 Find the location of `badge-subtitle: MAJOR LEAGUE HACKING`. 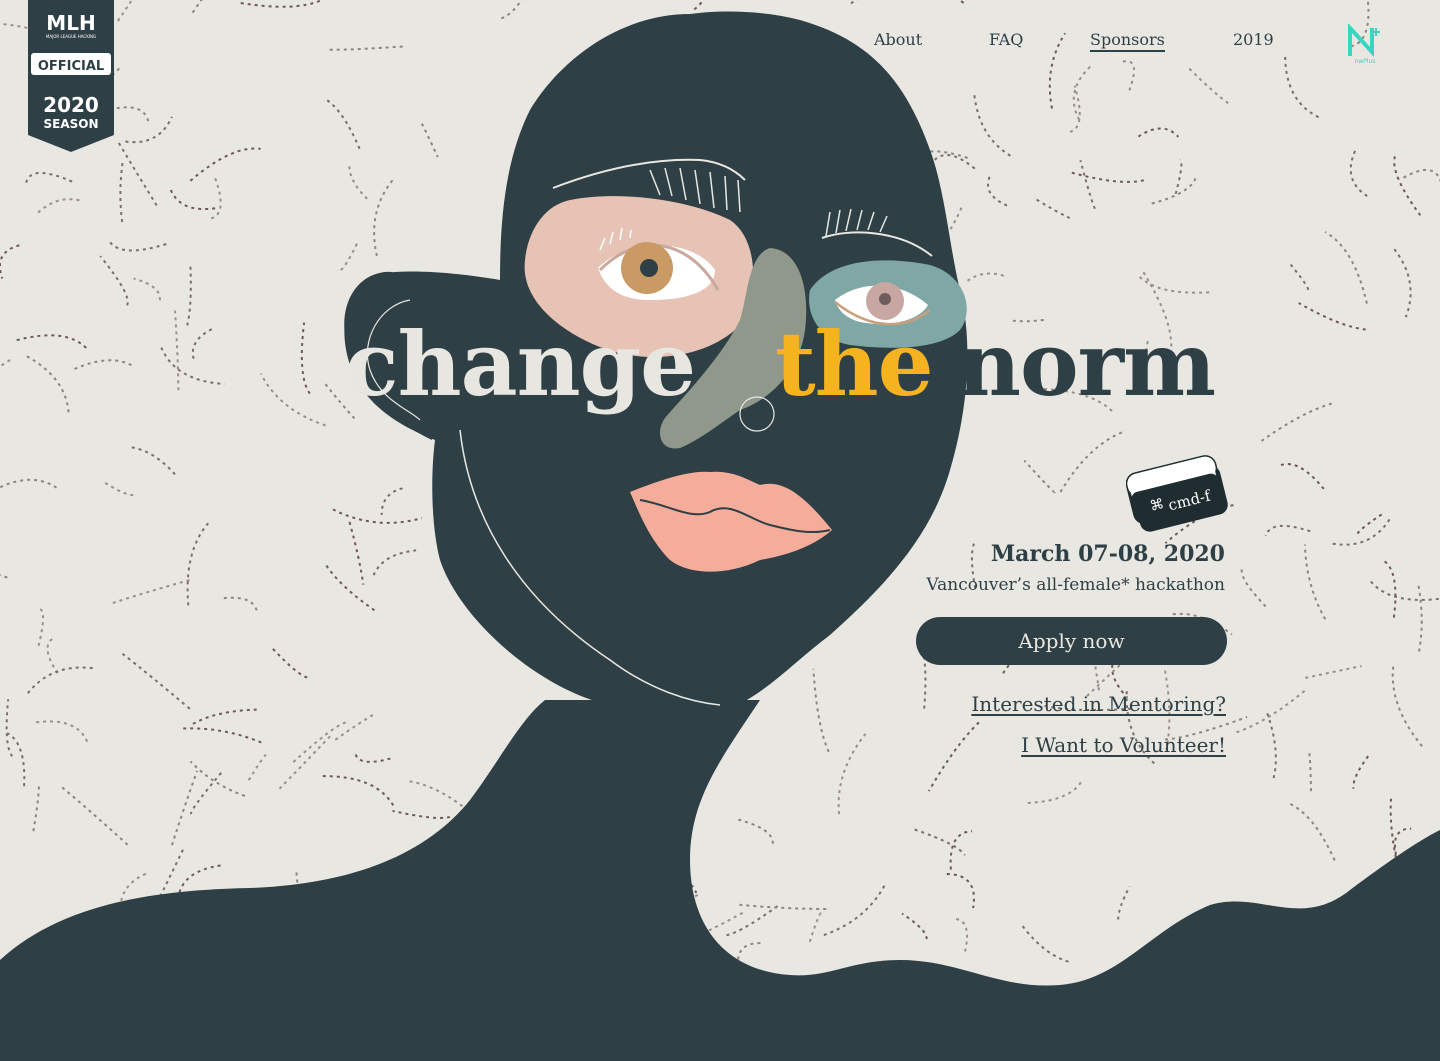

badge-subtitle: MAJOR LEAGUE HACKING is located at coordinates (71, 36).